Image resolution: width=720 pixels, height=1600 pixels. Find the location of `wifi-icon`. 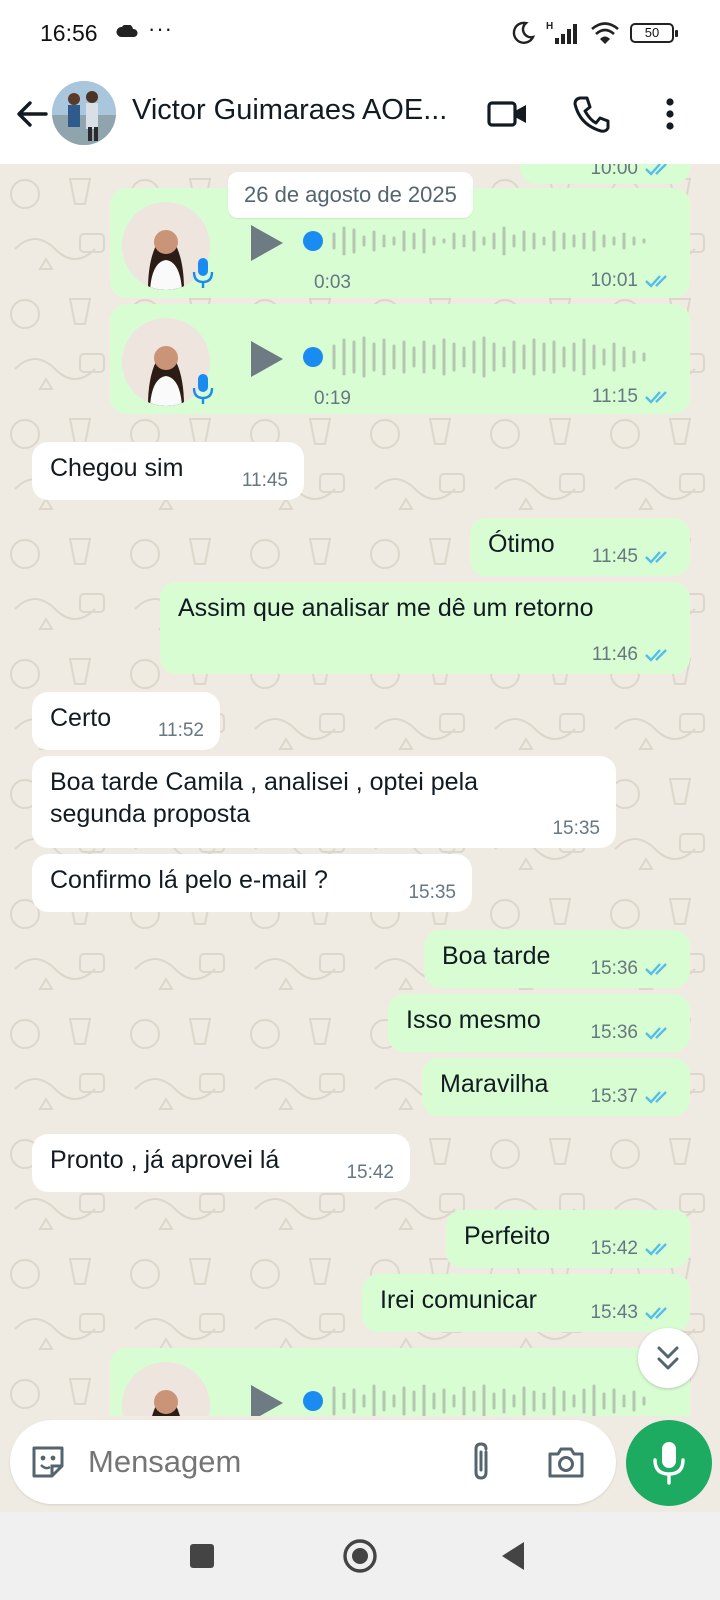

wifi-icon is located at coordinates (605, 33).